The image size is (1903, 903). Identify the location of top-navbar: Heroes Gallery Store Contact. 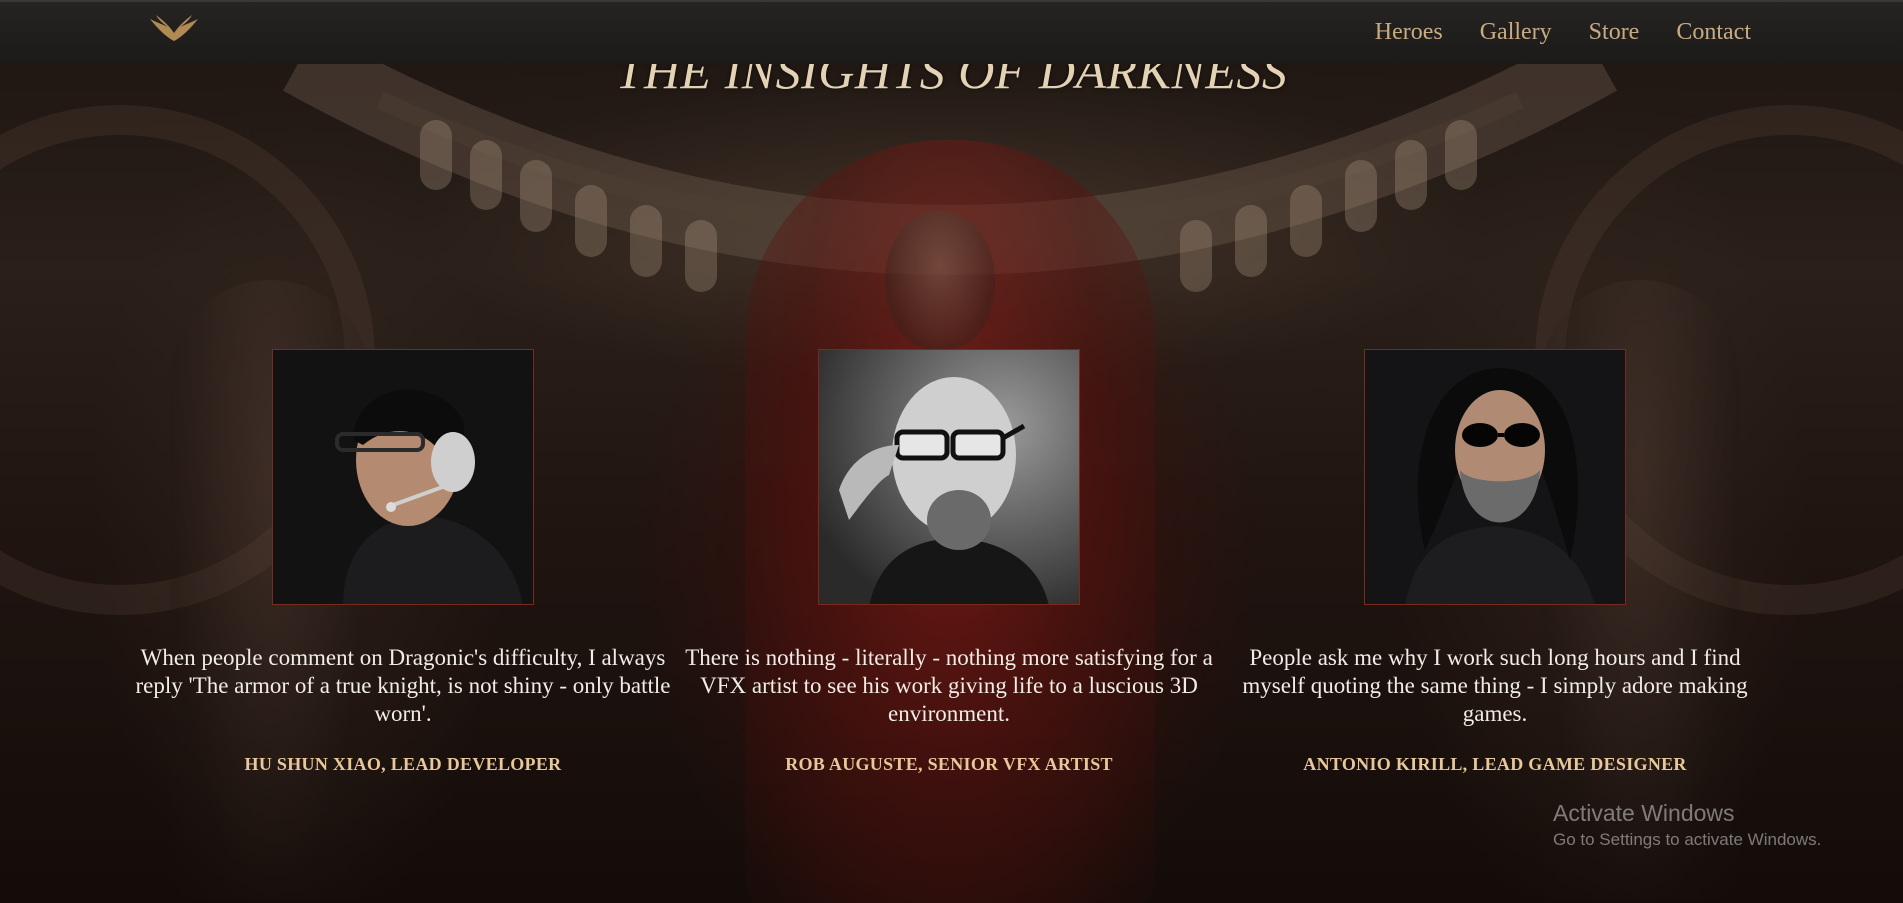
(951, 32).